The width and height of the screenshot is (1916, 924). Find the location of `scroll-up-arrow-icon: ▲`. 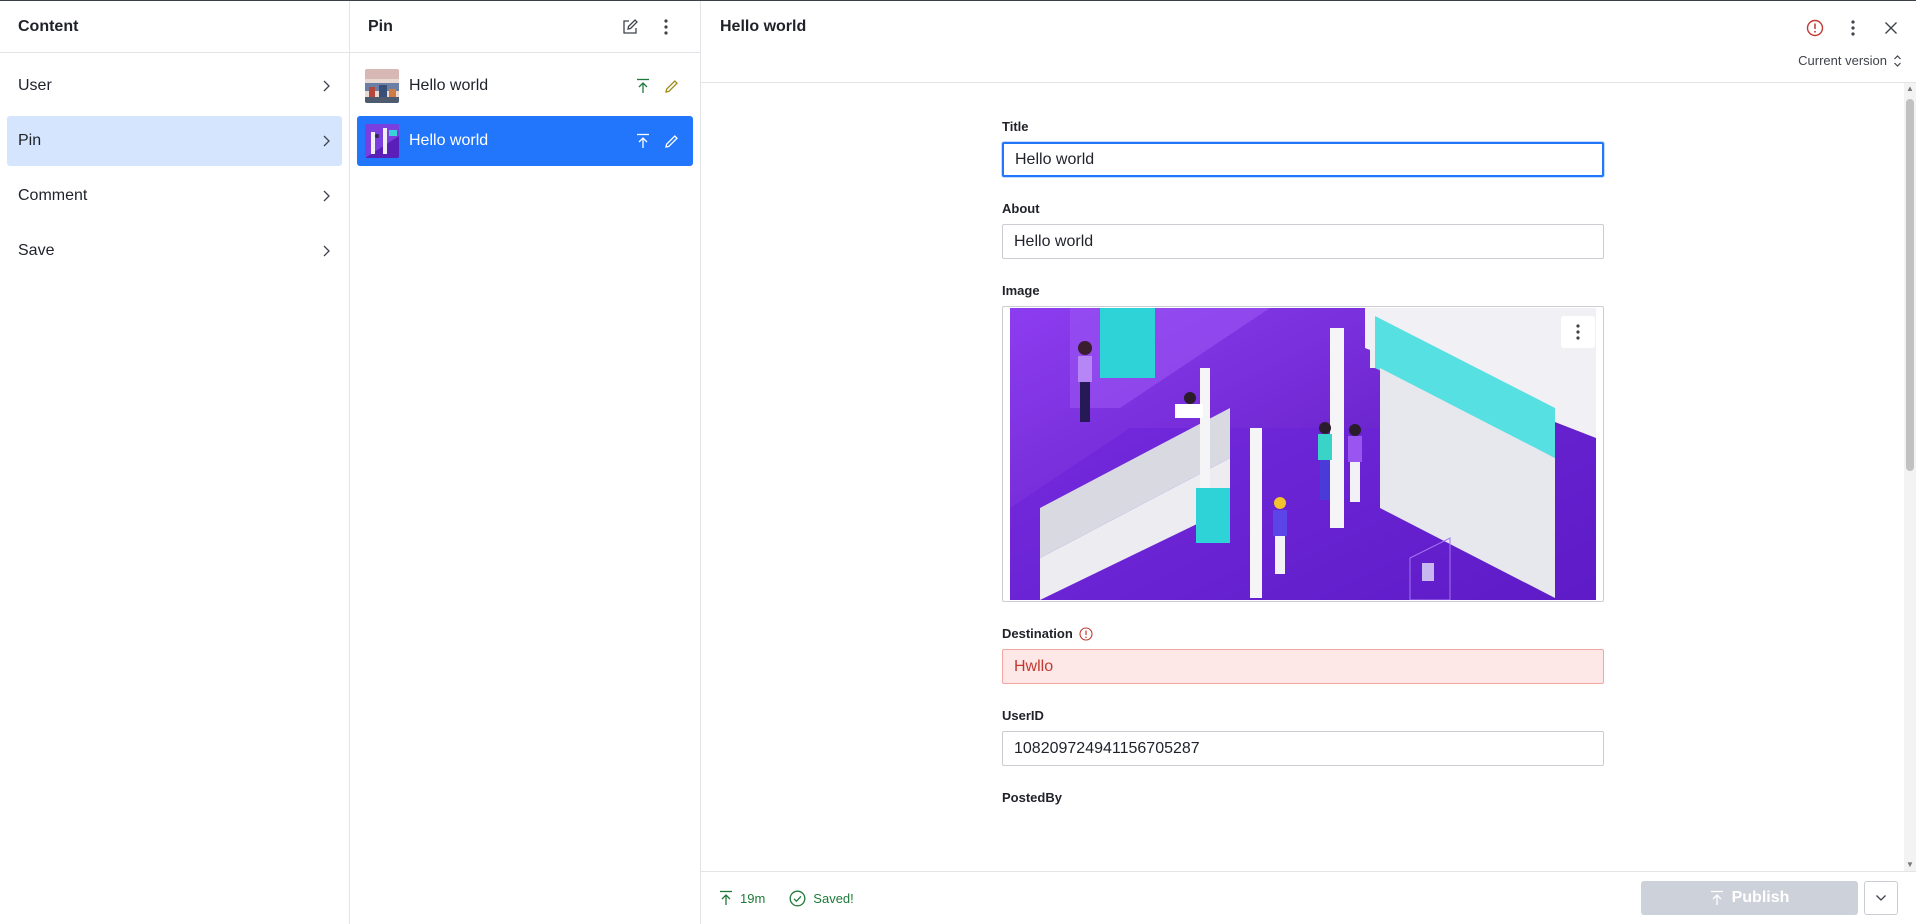

scroll-up-arrow-icon: ▲ is located at coordinates (1910, 89).